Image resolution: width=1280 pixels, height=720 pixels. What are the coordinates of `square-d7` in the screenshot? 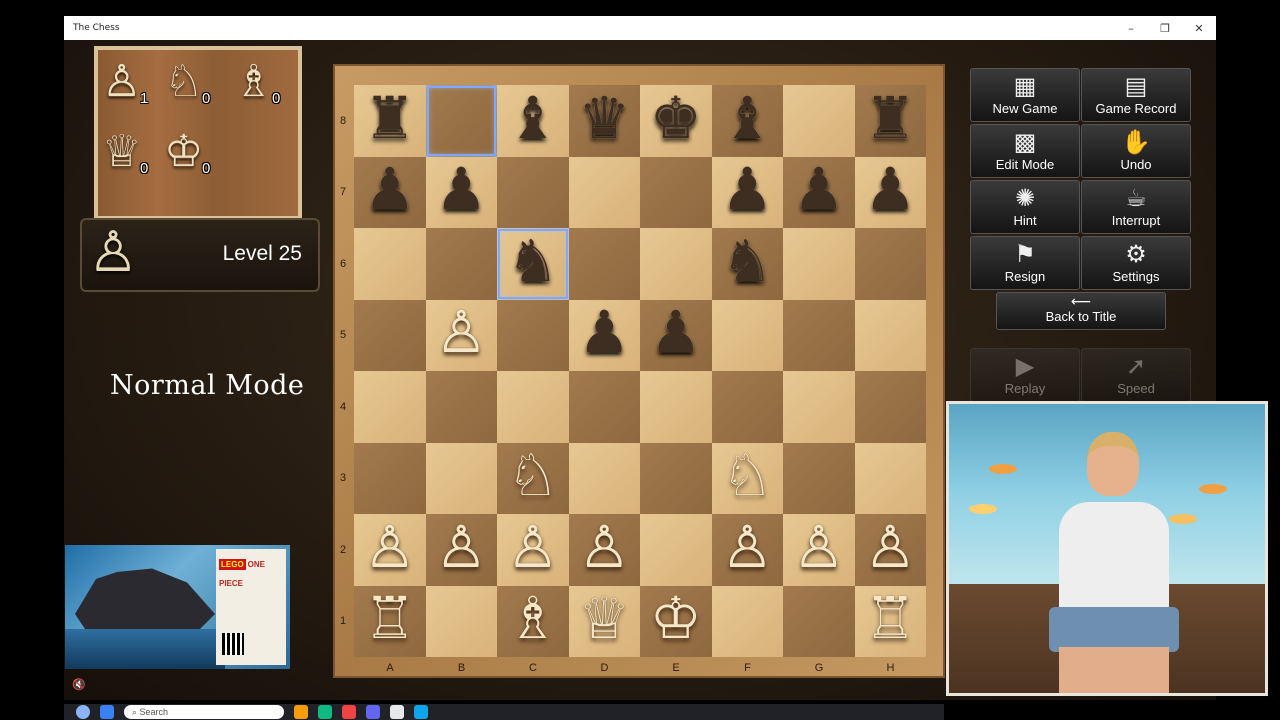 It's located at (604, 192).